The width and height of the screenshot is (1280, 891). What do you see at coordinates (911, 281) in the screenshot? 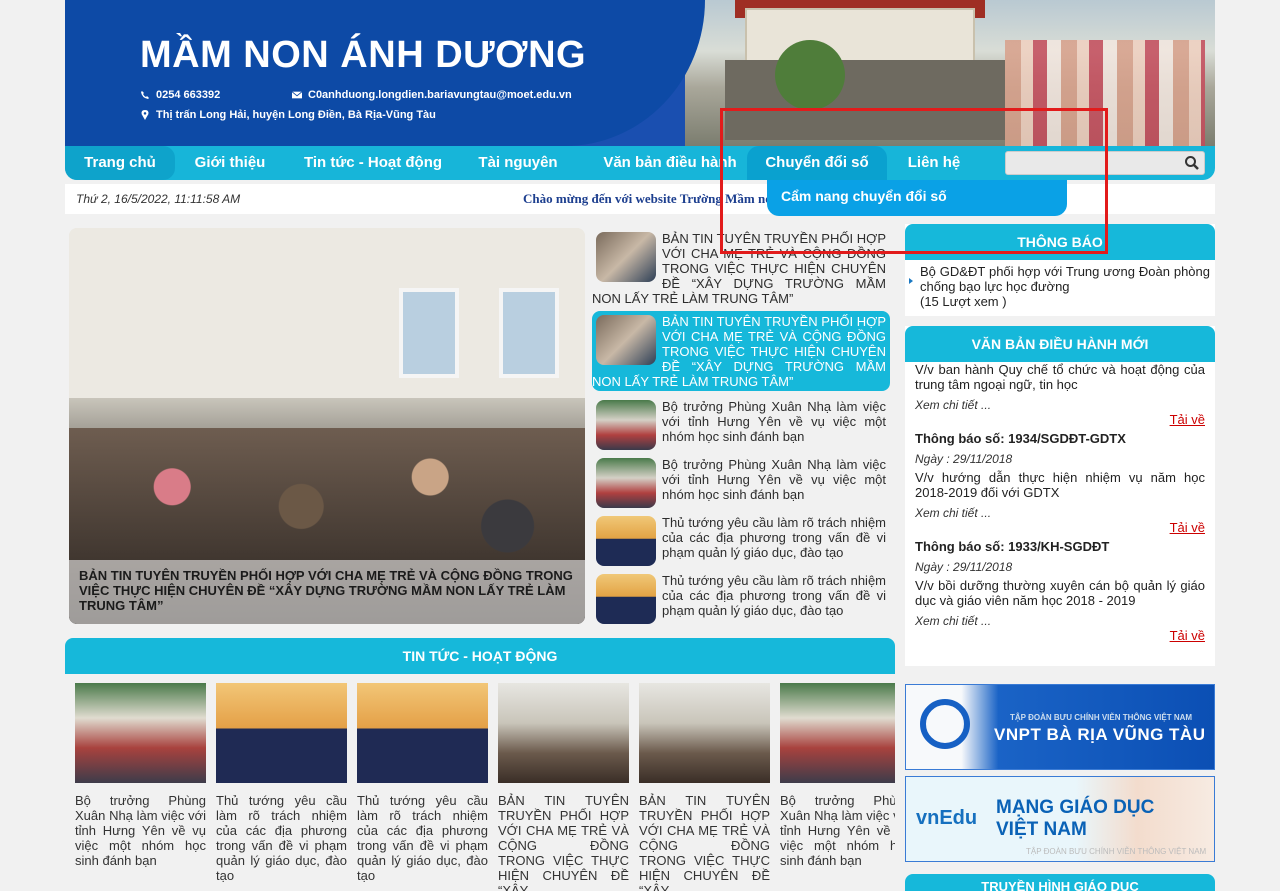
I see `bullet-icon` at bounding box center [911, 281].